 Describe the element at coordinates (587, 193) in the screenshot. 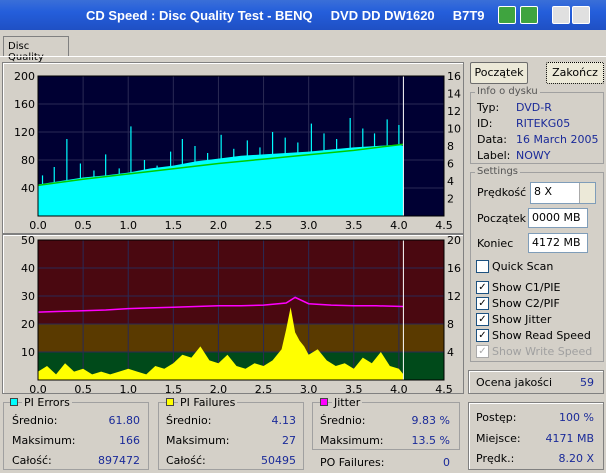

I see `chevron-down-icon` at that location.